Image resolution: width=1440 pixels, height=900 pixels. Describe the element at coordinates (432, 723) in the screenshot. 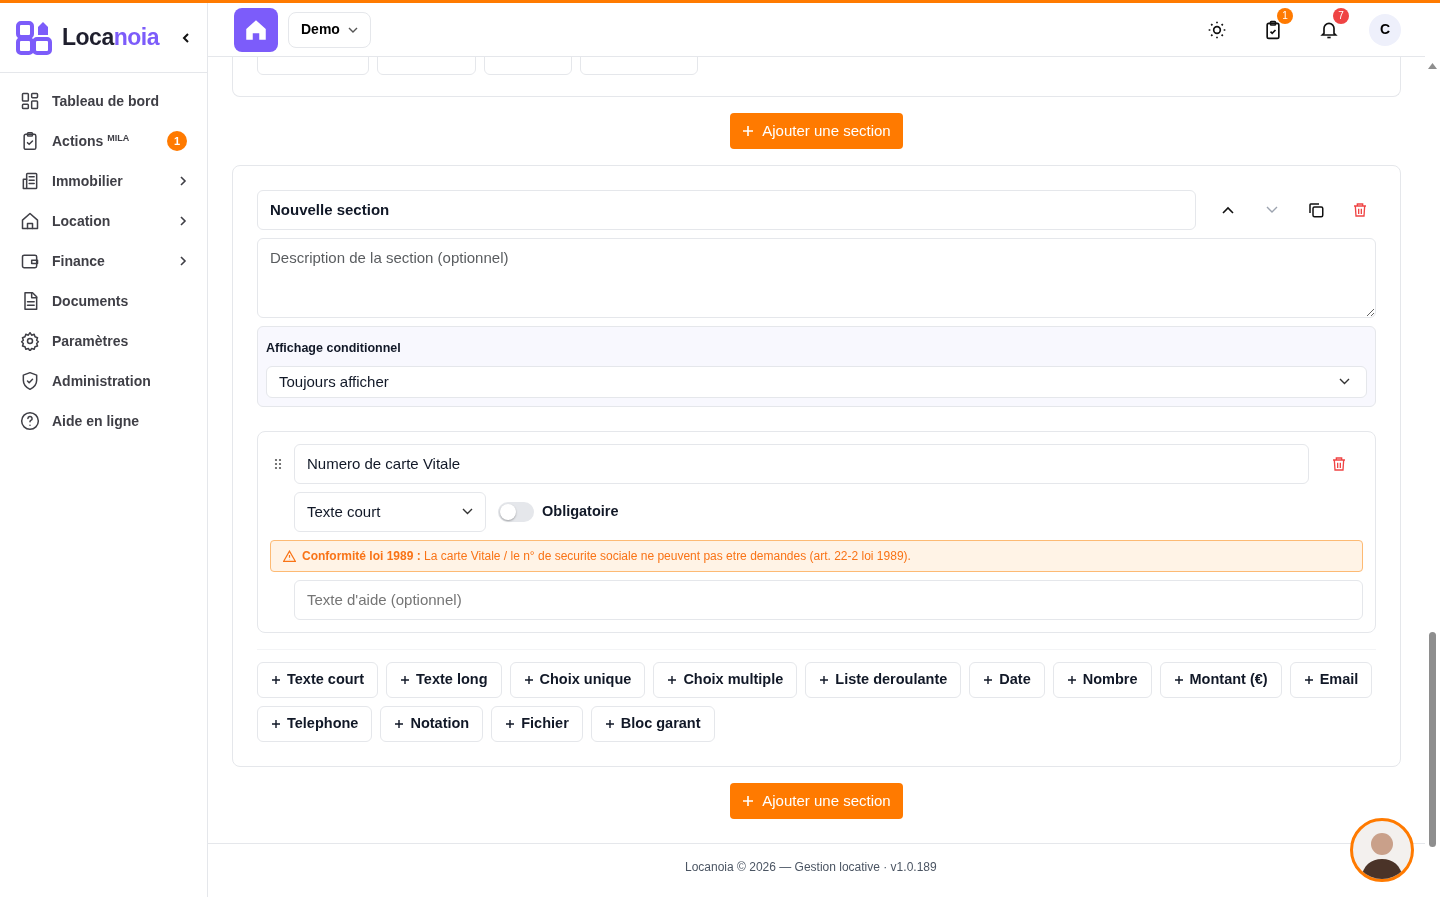

I see `add-field-button: Notation` at that location.